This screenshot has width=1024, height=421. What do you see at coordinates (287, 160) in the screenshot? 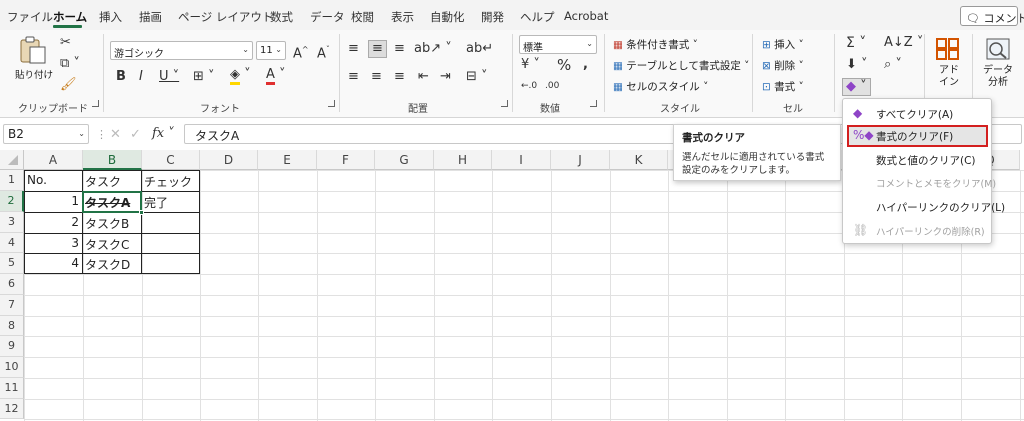
I see `column-header-e: E` at bounding box center [287, 160].